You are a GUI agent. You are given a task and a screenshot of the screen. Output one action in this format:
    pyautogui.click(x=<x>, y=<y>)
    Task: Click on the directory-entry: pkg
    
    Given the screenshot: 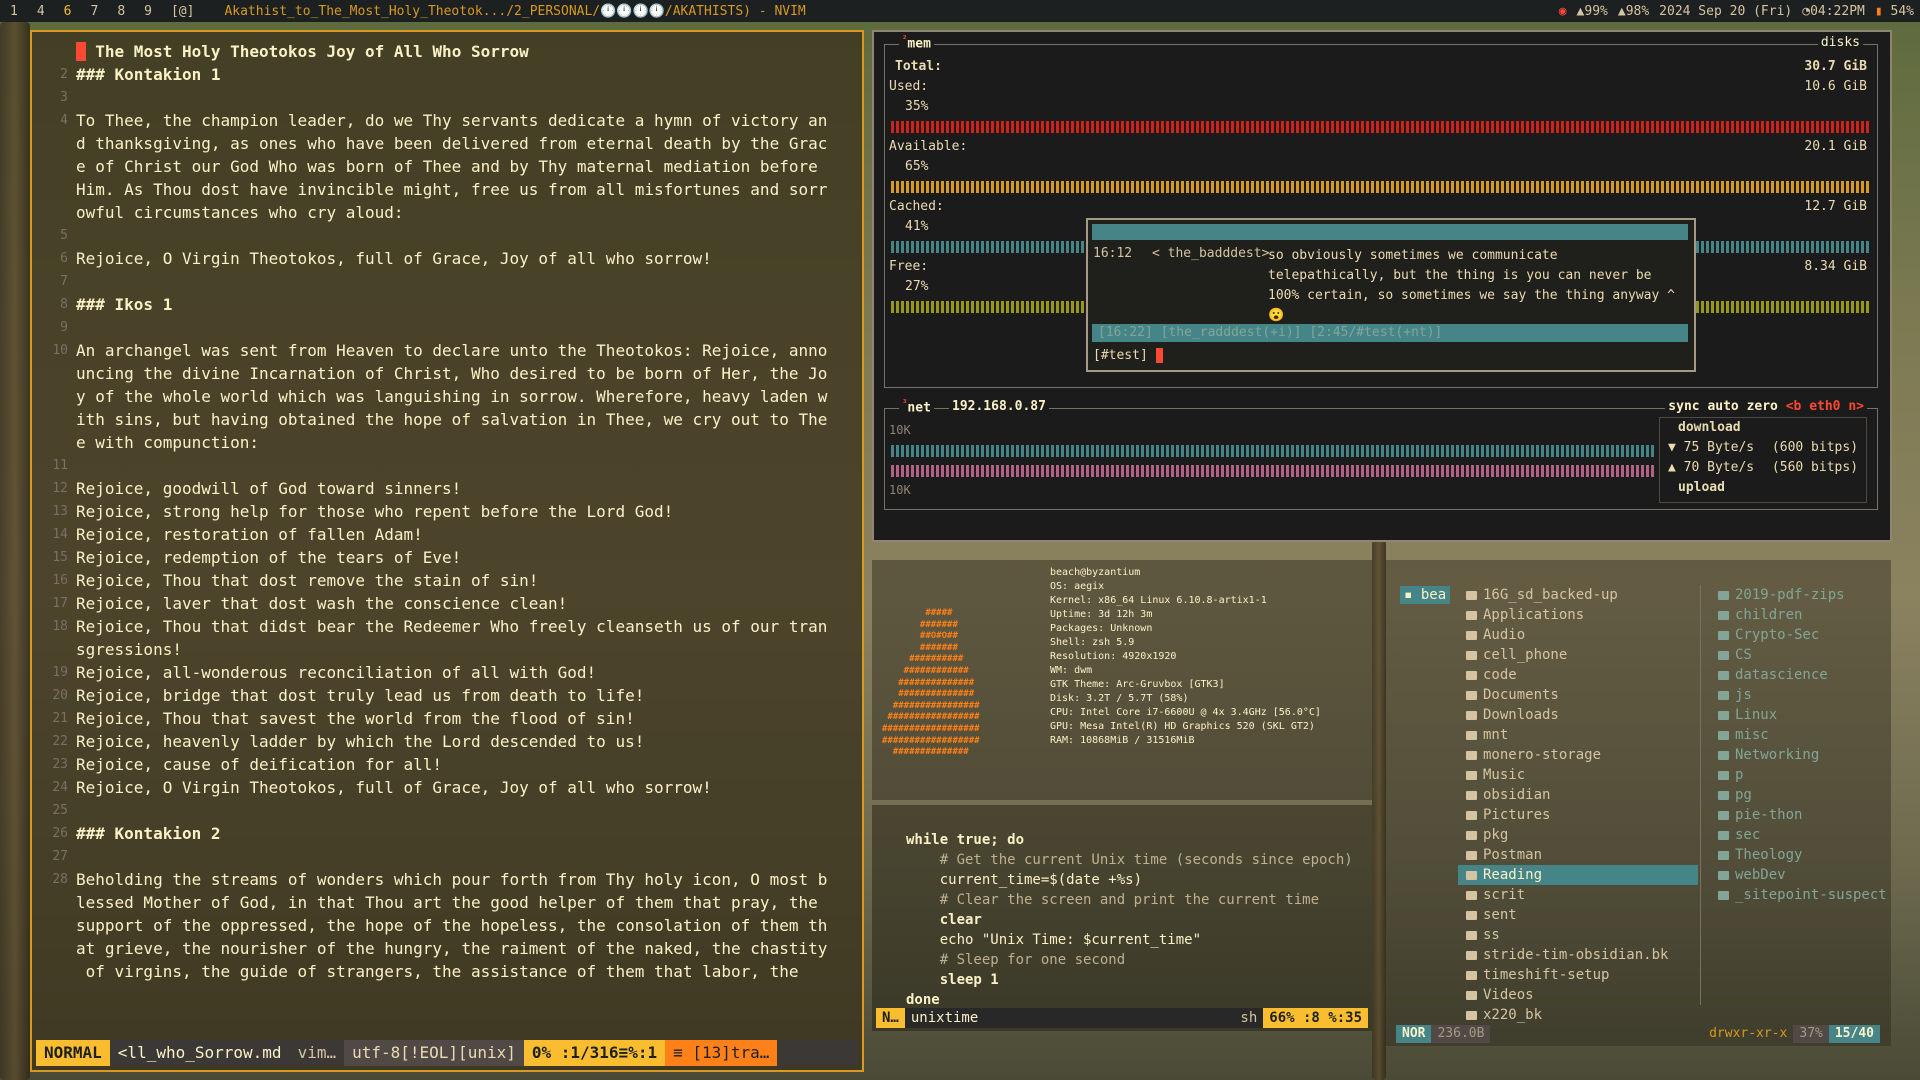 What is the action you would take?
    pyautogui.click(x=1578, y=835)
    